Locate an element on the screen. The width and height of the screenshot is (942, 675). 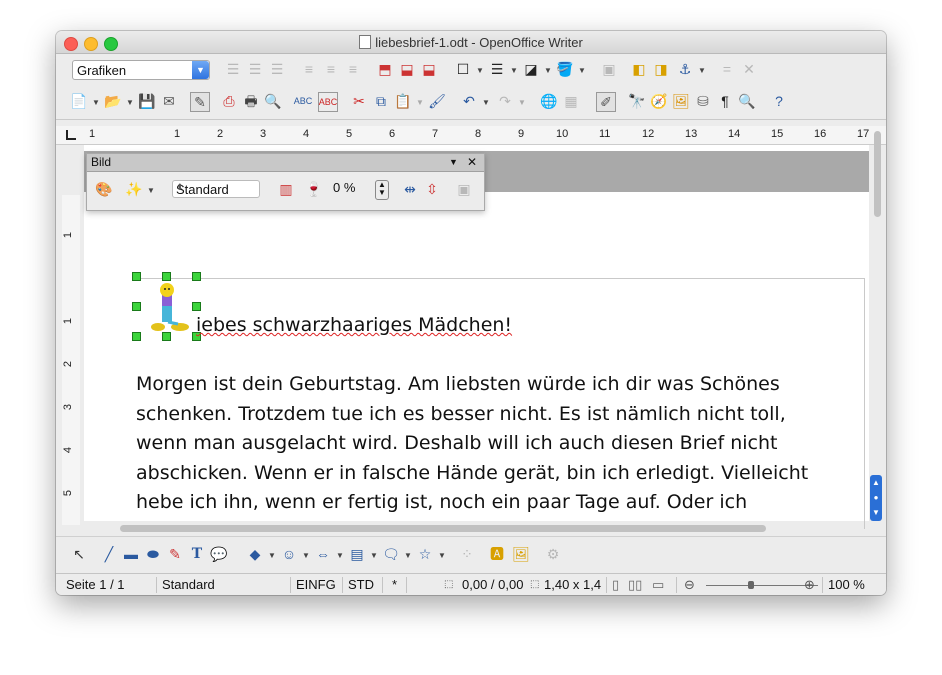
stars-icon: ☆ is located at coordinates (425, 554).